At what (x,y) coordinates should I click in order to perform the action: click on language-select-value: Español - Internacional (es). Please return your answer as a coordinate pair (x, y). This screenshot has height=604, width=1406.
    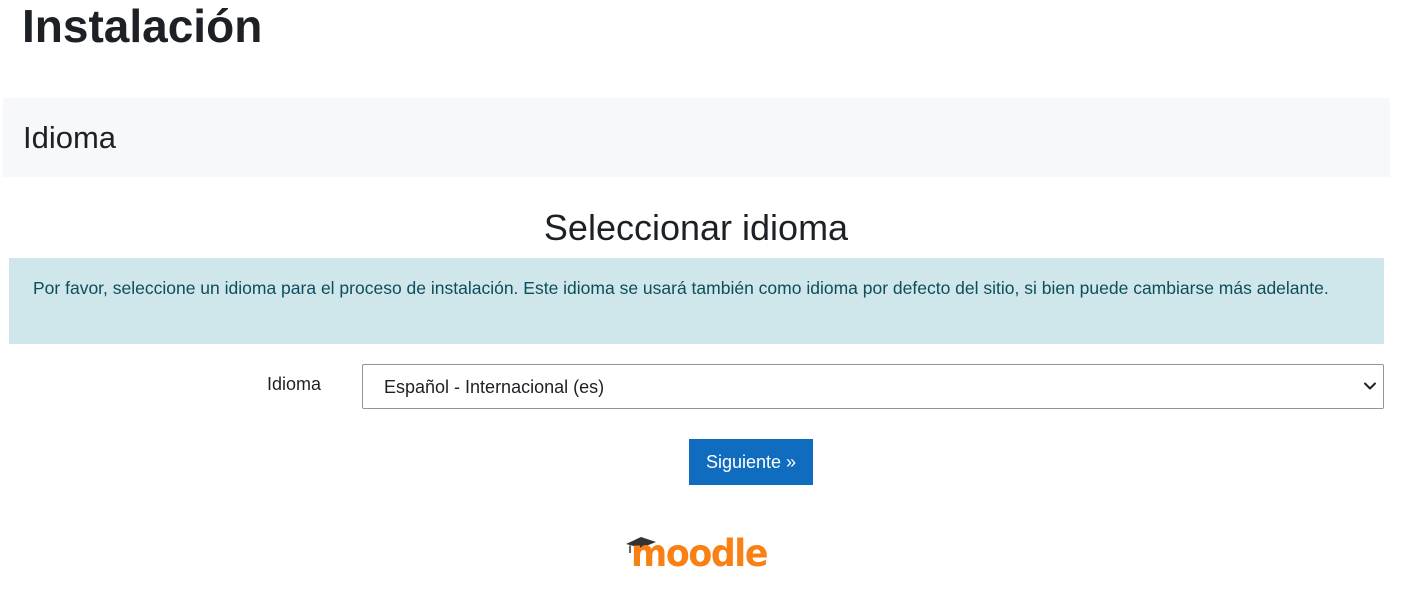
    Looking at the image, I should click on (494, 387).